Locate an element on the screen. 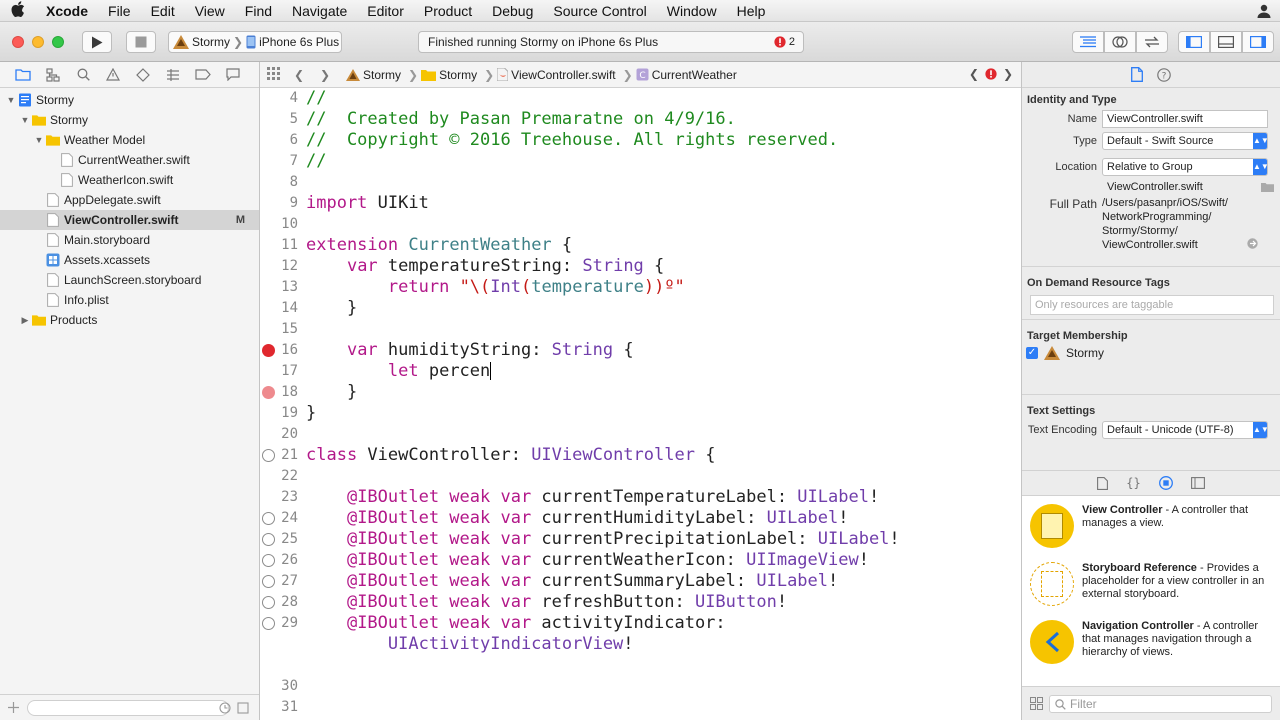 Image resolution: width=1280 pixels, height=720 pixels. file-inspector-icon is located at coordinates (1137, 74).